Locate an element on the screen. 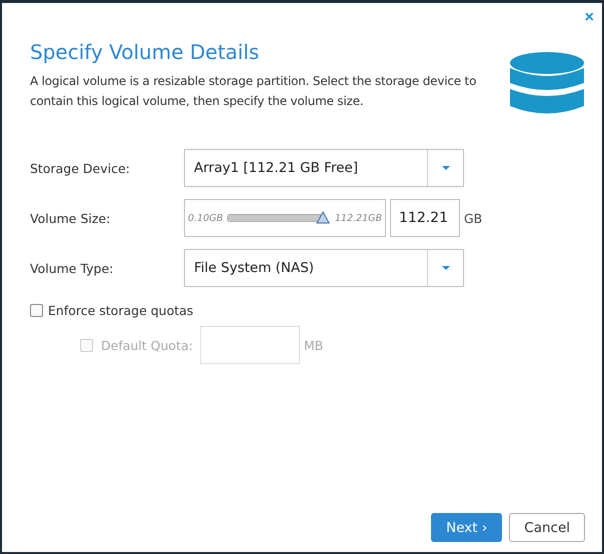 The width and height of the screenshot is (604, 554). unit-label: MB is located at coordinates (314, 345).